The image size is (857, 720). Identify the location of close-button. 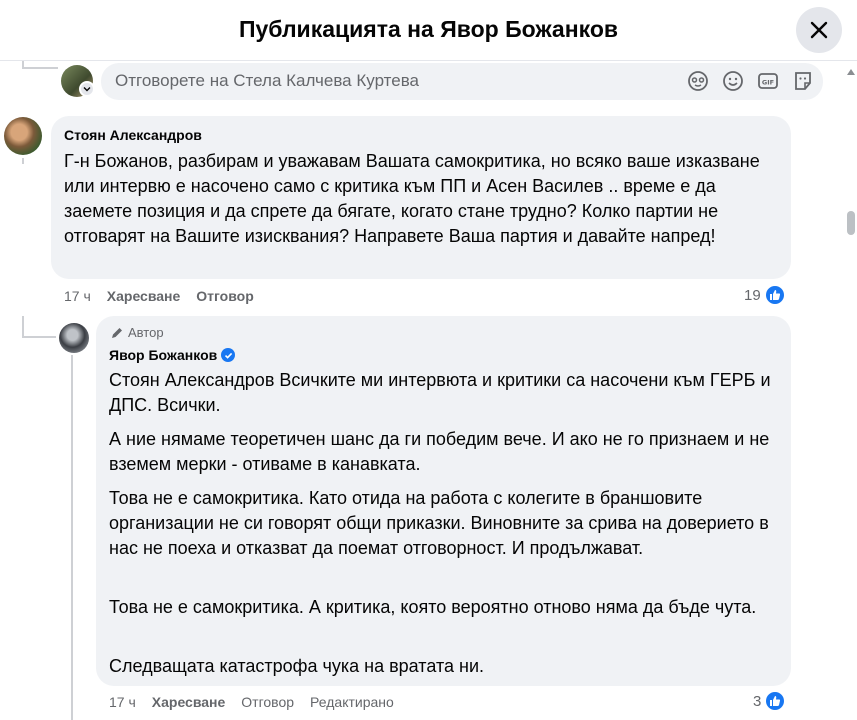
(819, 30).